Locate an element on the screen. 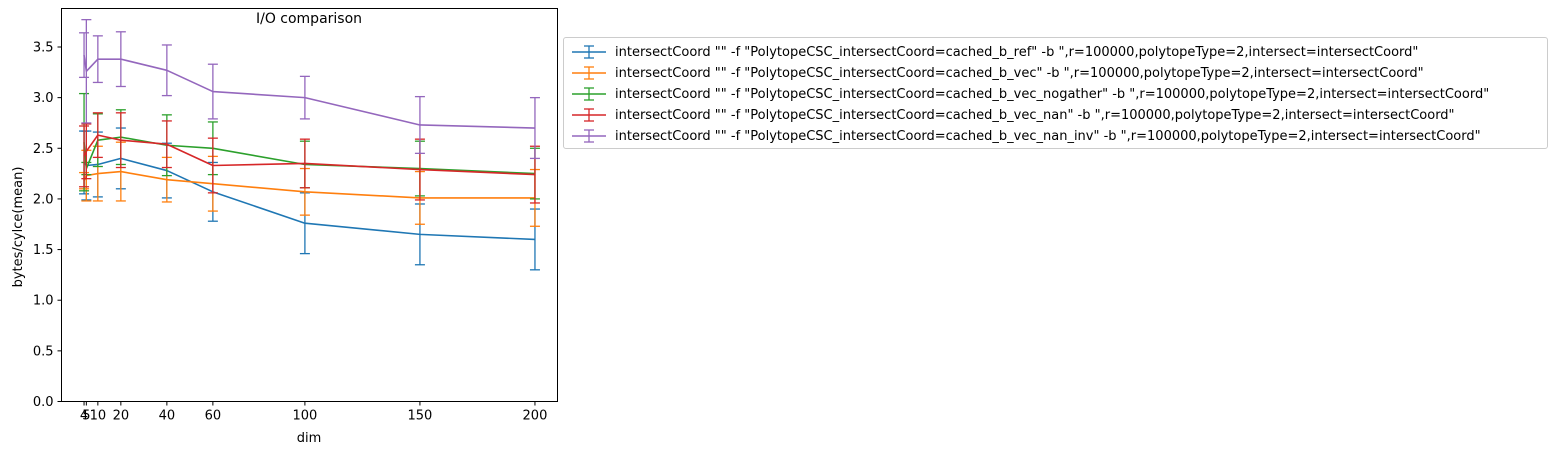 The image size is (1558, 455). y-tick-label: 1.5 is located at coordinates (43, 250).